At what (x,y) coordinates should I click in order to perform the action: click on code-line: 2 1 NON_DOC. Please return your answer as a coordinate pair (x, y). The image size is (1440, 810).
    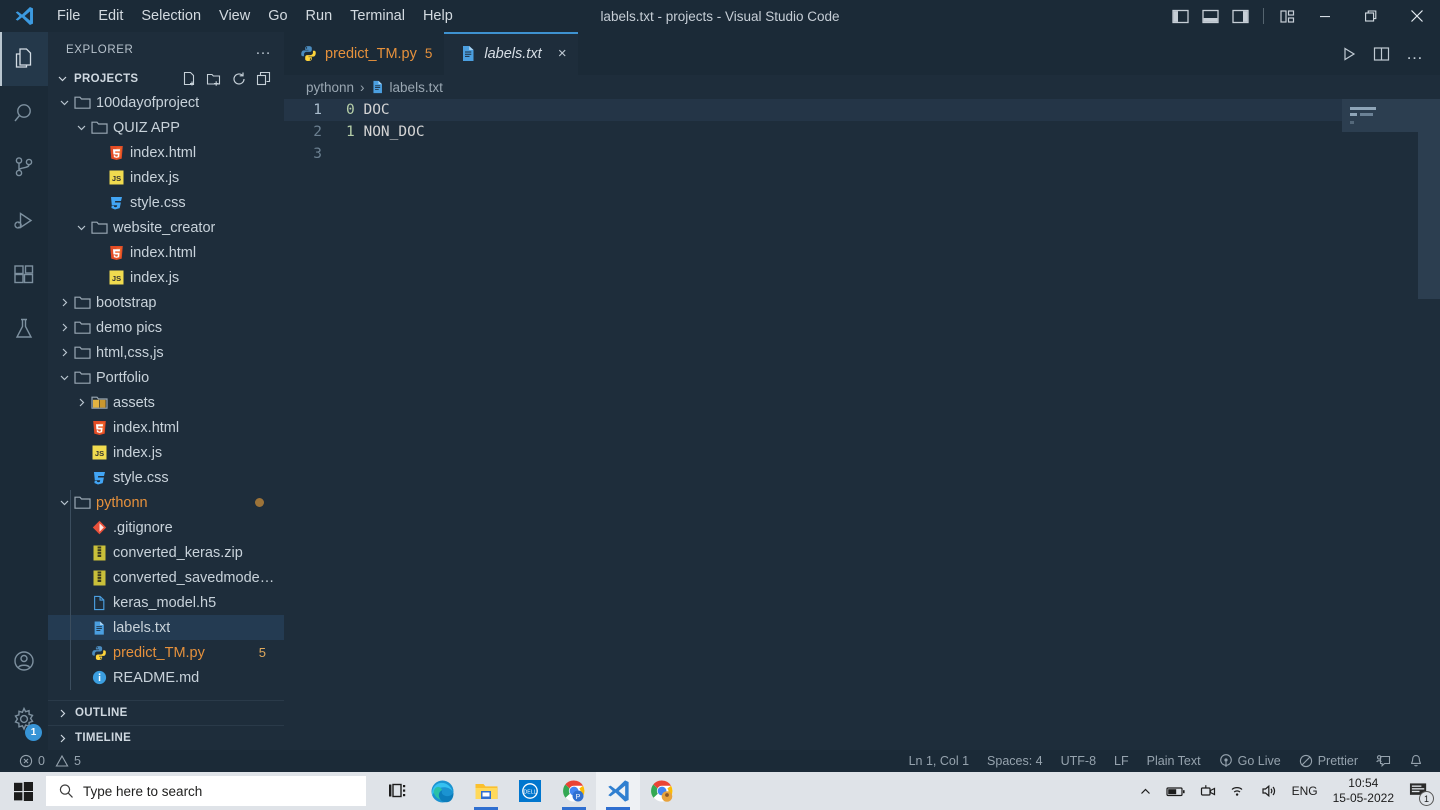
    Looking at the image, I should click on (862, 132).